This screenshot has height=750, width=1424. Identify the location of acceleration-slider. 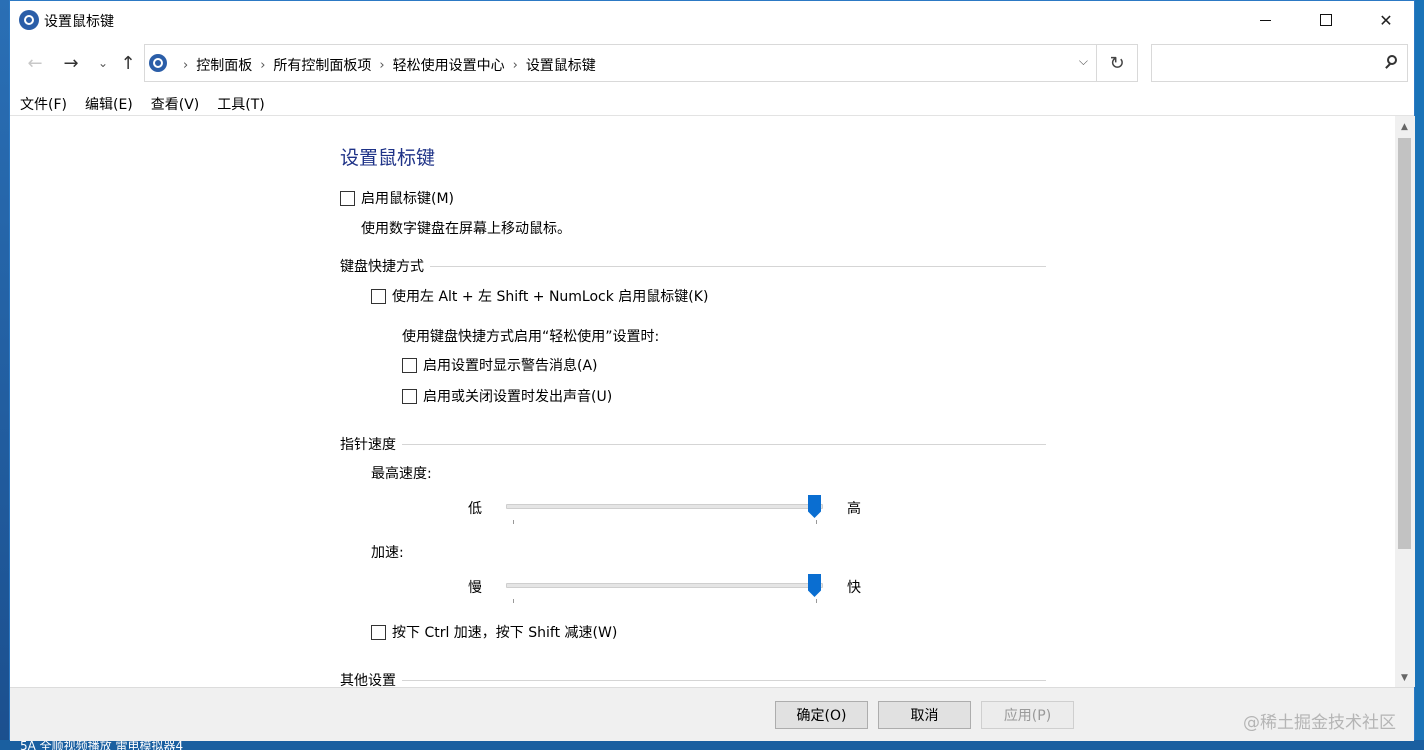
(664, 585).